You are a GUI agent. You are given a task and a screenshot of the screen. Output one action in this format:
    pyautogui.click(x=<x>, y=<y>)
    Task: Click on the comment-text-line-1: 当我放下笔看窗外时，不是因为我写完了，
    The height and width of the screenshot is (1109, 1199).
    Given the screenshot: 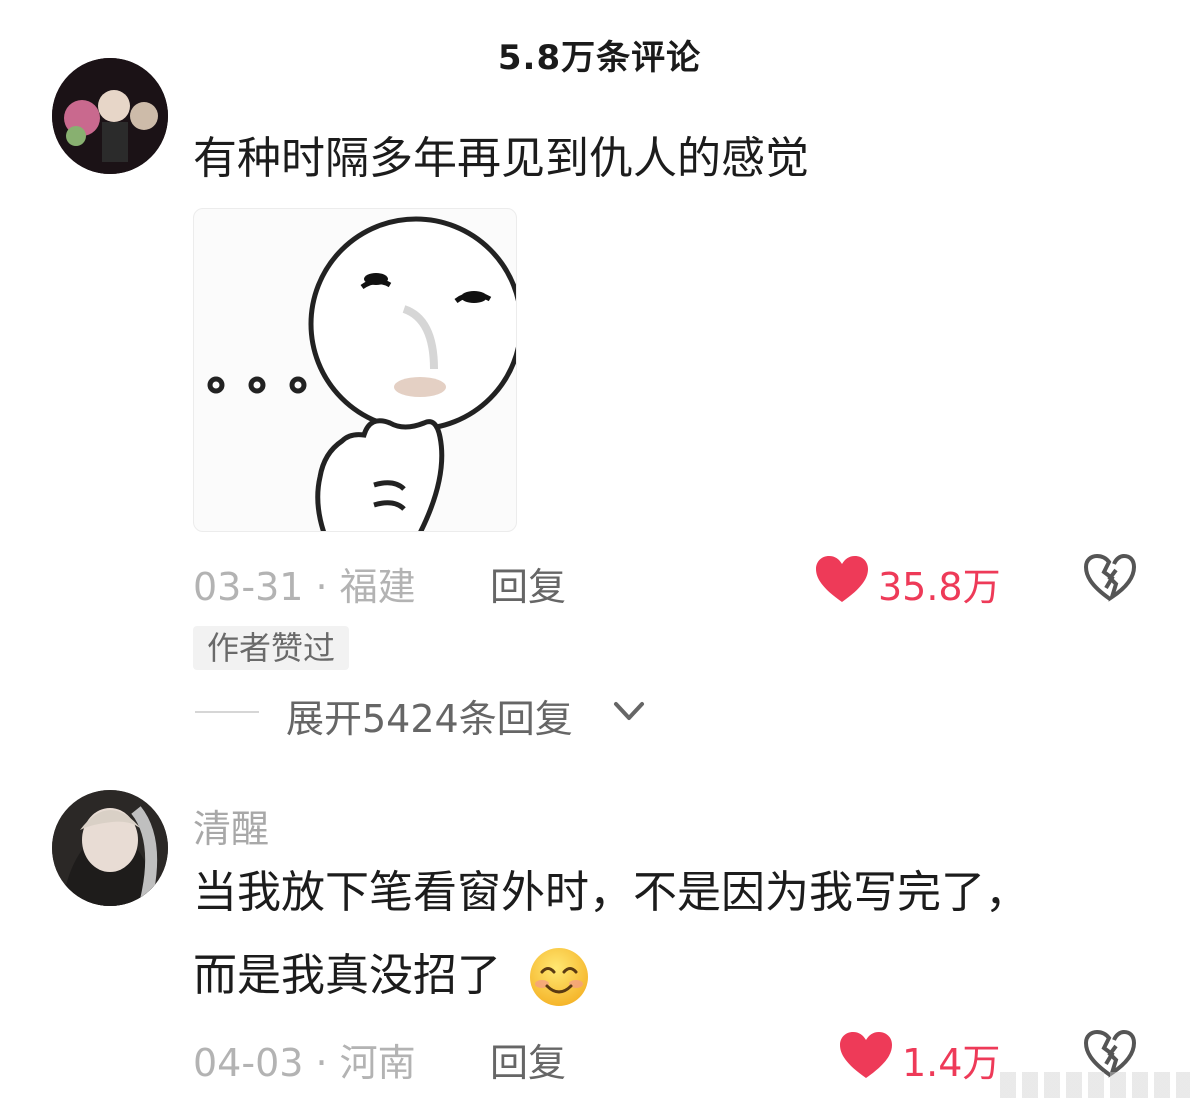 What is the action you would take?
    pyautogui.click(x=611, y=892)
    